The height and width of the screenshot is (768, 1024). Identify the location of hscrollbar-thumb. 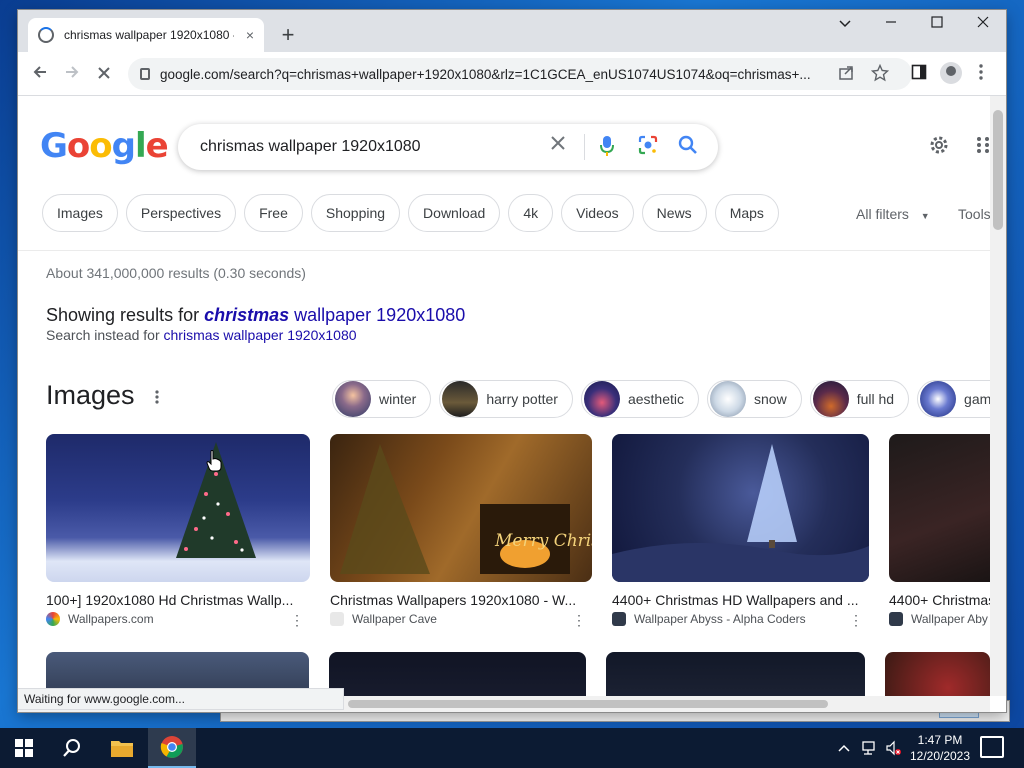
(588, 704).